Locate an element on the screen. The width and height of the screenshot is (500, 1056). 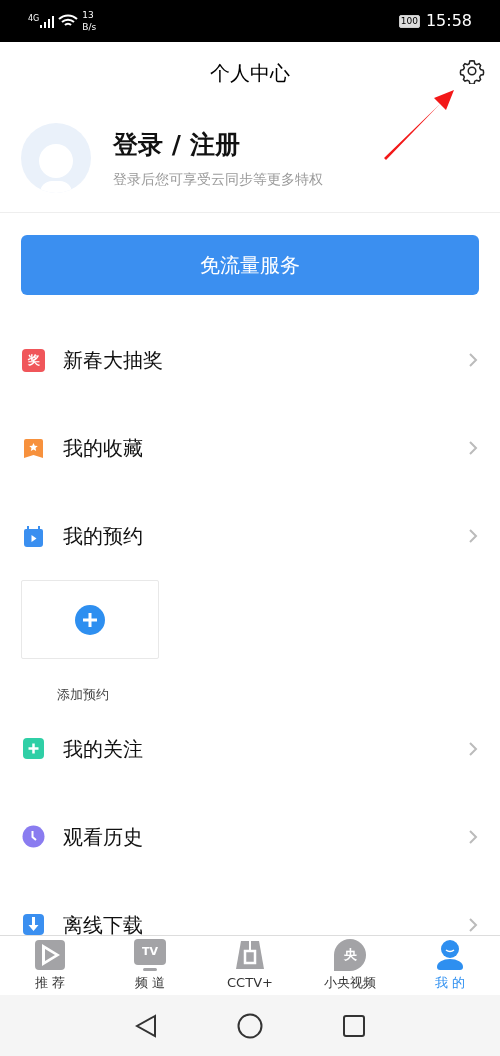
menu-item: 我的收藏 is located at coordinates (250, 448).